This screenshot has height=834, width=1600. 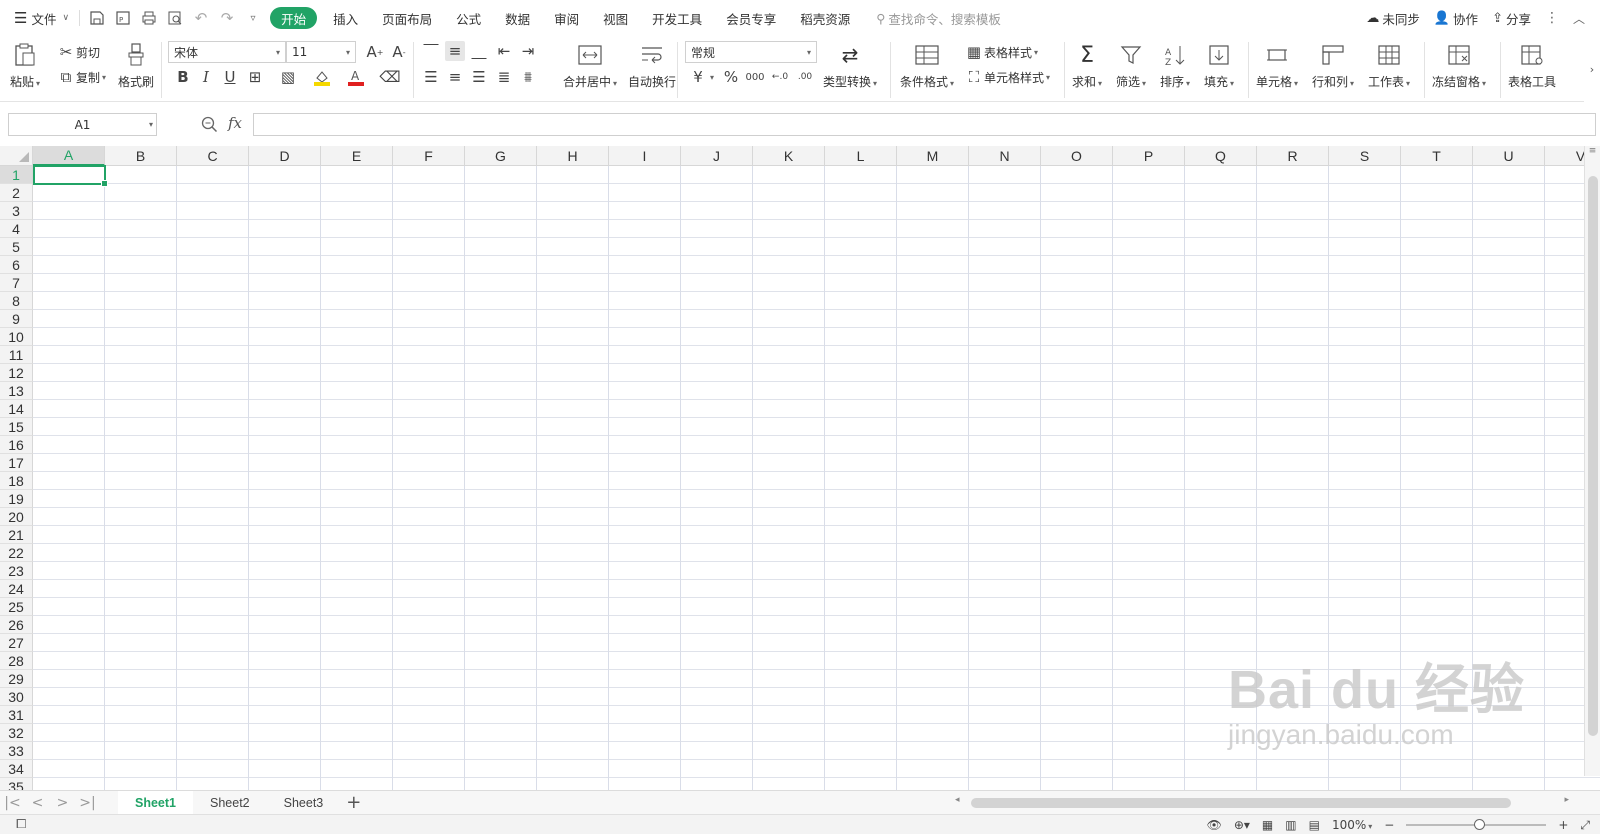 I want to click on tab-view: 视图, so click(x=615, y=18).